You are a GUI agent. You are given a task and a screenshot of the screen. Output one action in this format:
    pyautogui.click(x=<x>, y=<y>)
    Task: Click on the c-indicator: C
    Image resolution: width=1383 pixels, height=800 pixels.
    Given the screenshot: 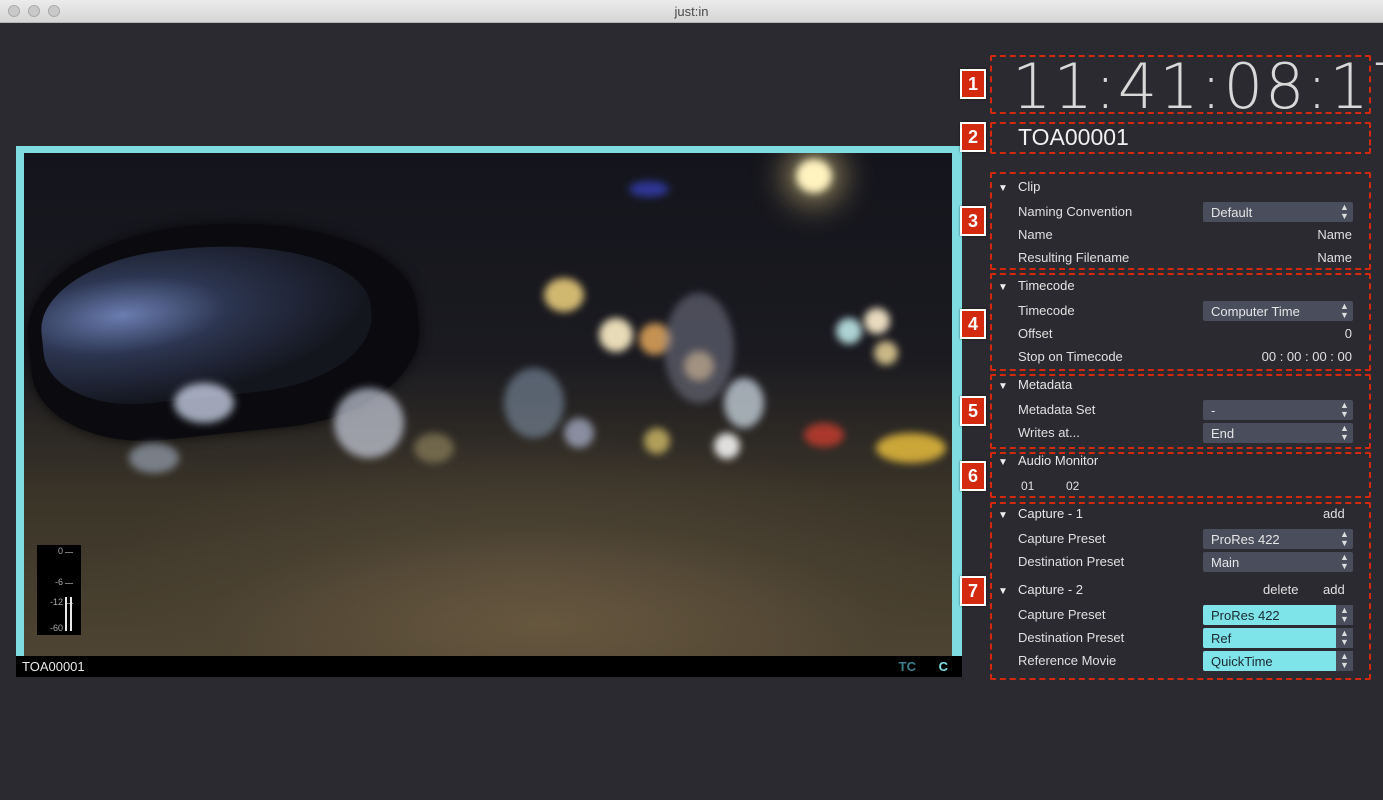 What is the action you would take?
    pyautogui.click(x=943, y=666)
    